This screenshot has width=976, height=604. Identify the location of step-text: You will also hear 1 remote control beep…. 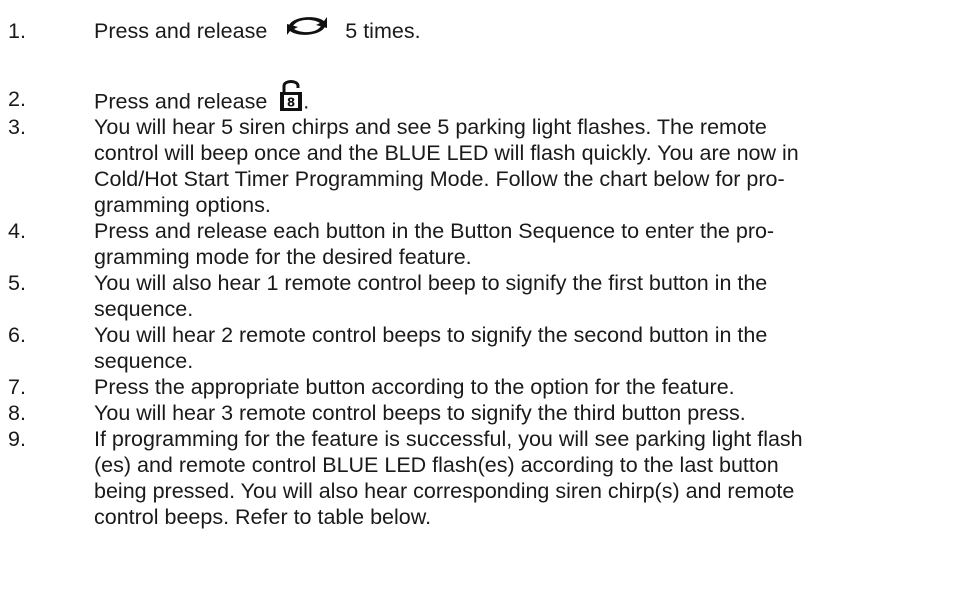
(431, 296).